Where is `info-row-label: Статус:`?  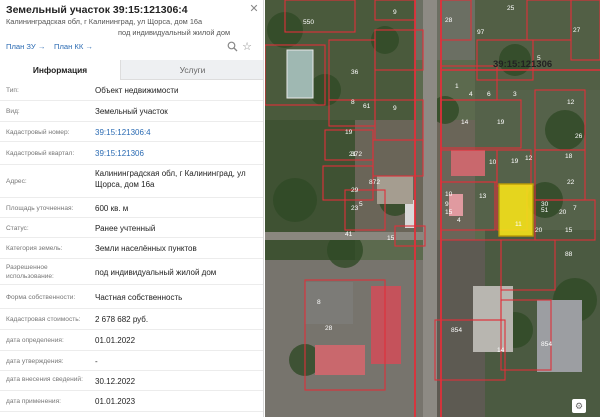 info-row-label: Статус: is located at coordinates (17, 228).